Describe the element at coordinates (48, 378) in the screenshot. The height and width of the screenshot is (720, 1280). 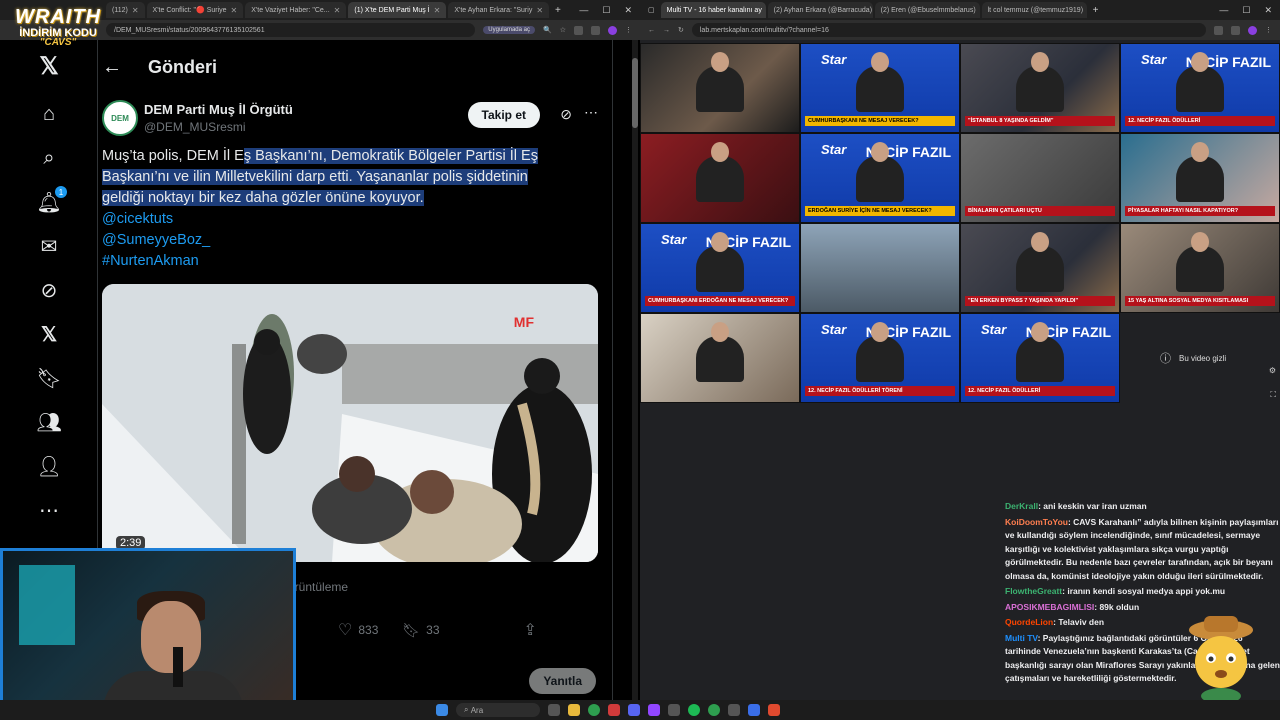
I see `bookmarks-icon: 🔖︎` at that location.